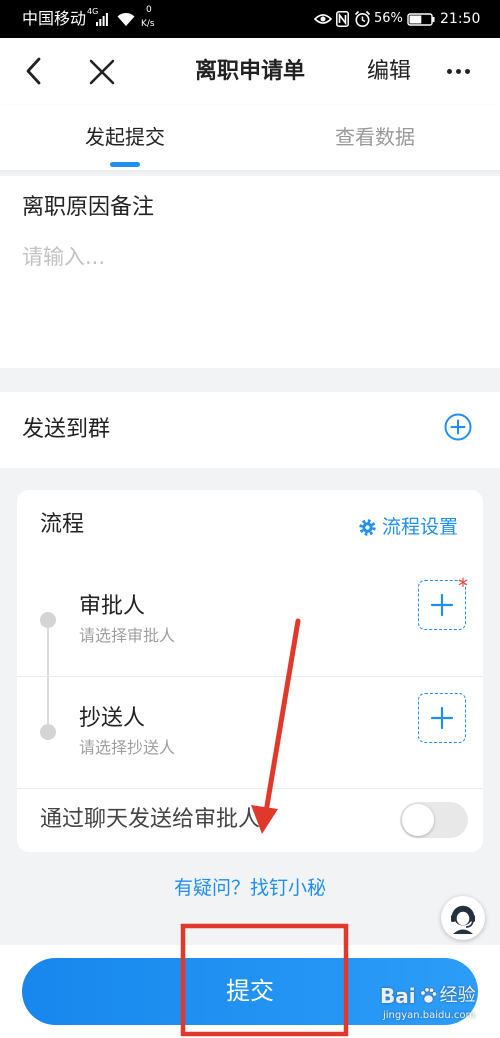 Image resolution: width=500 pixels, height=1038 pixels. What do you see at coordinates (420, 527) in the screenshot?
I see `process-settings-link: 流程设置` at bounding box center [420, 527].